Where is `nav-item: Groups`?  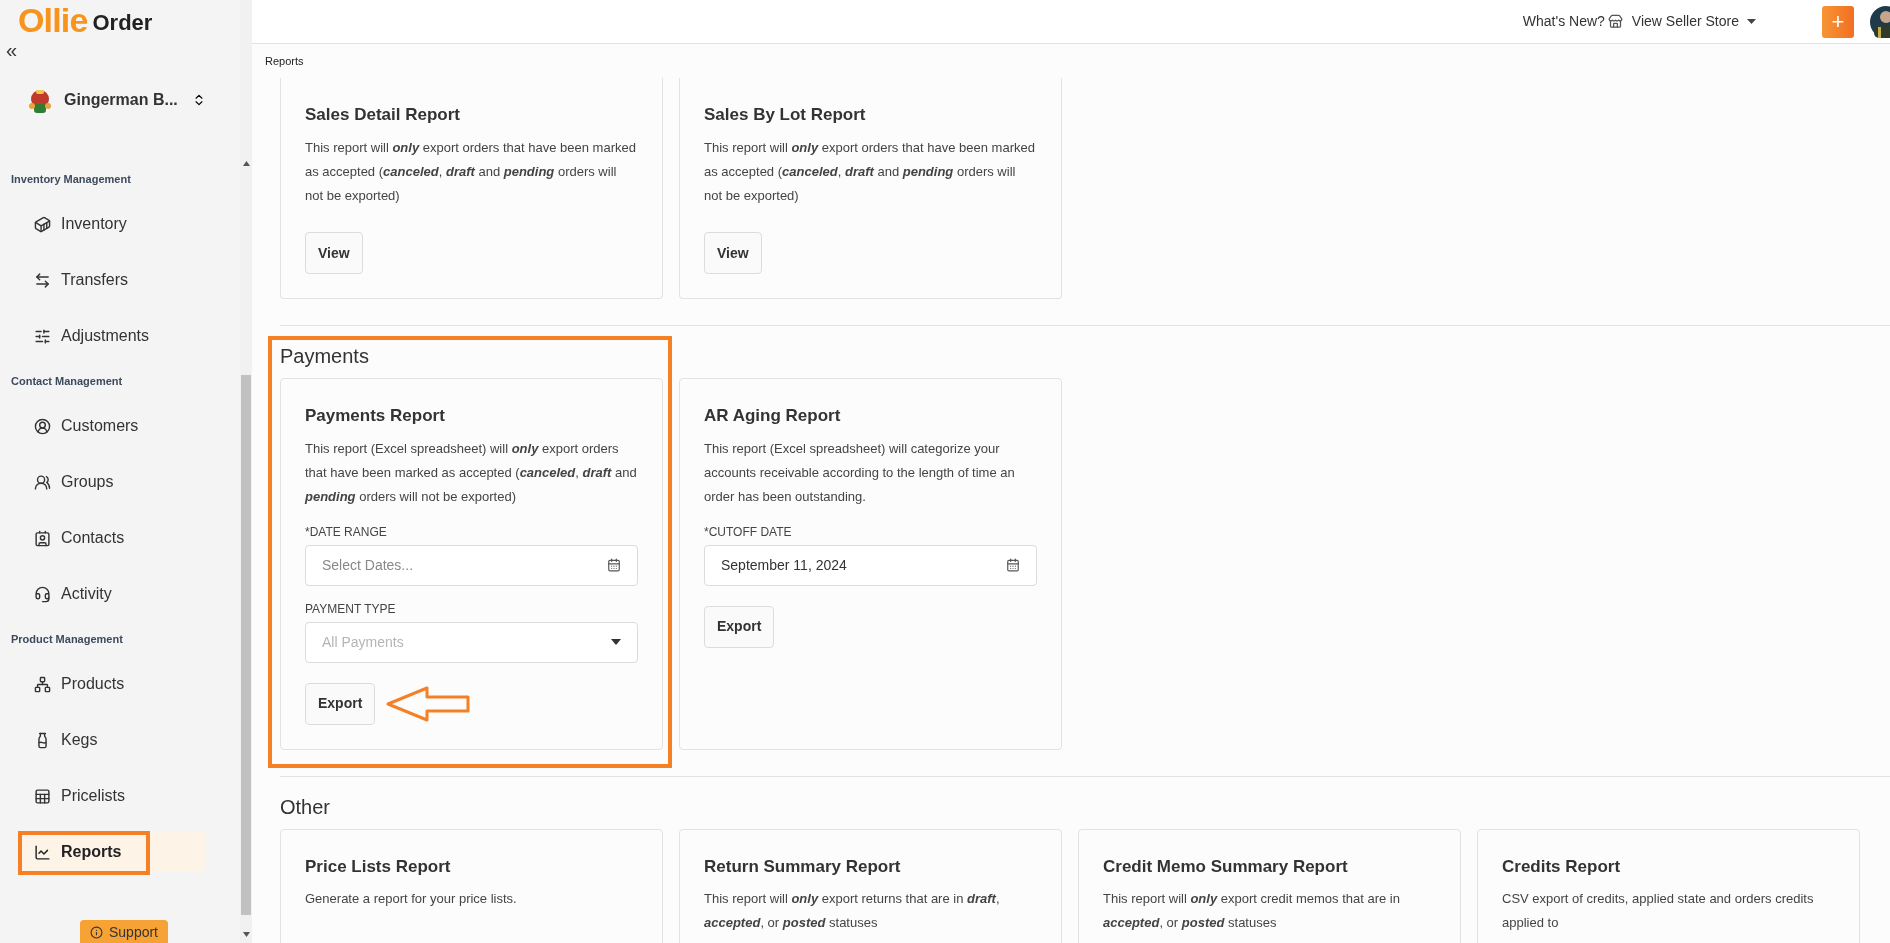
nav-item: Groups is located at coordinates (113, 482).